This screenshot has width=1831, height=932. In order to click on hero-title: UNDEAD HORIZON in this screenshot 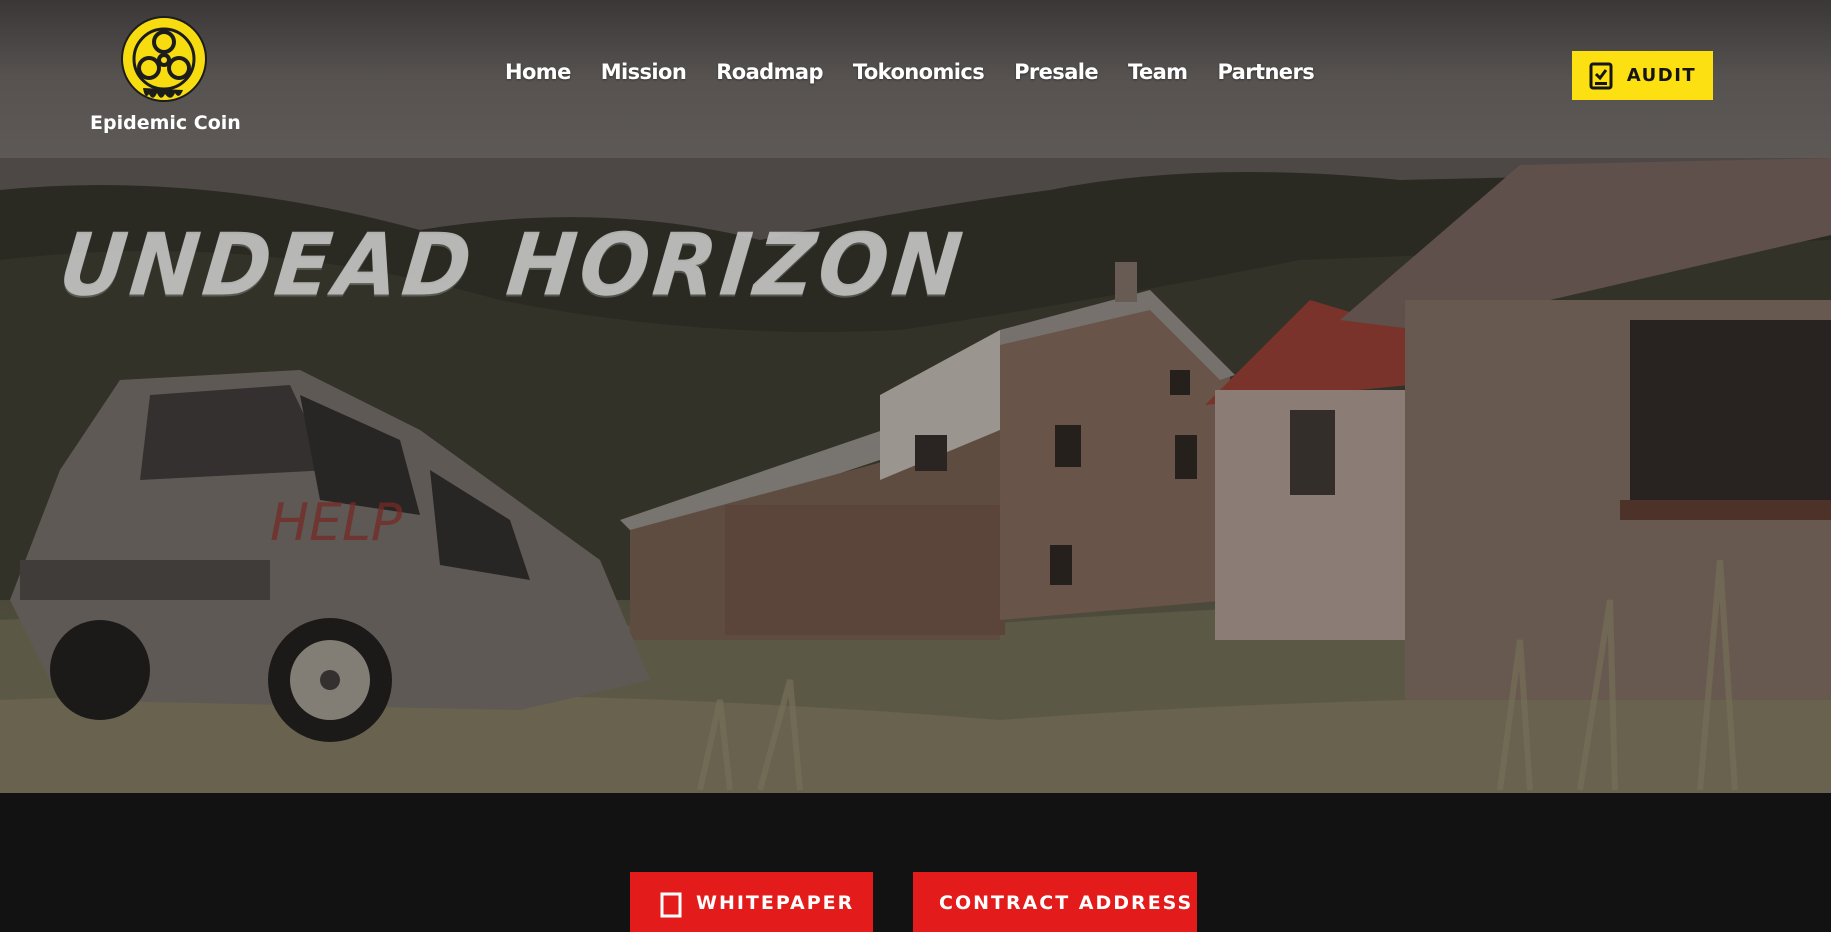, I will do `click(512, 265)`.